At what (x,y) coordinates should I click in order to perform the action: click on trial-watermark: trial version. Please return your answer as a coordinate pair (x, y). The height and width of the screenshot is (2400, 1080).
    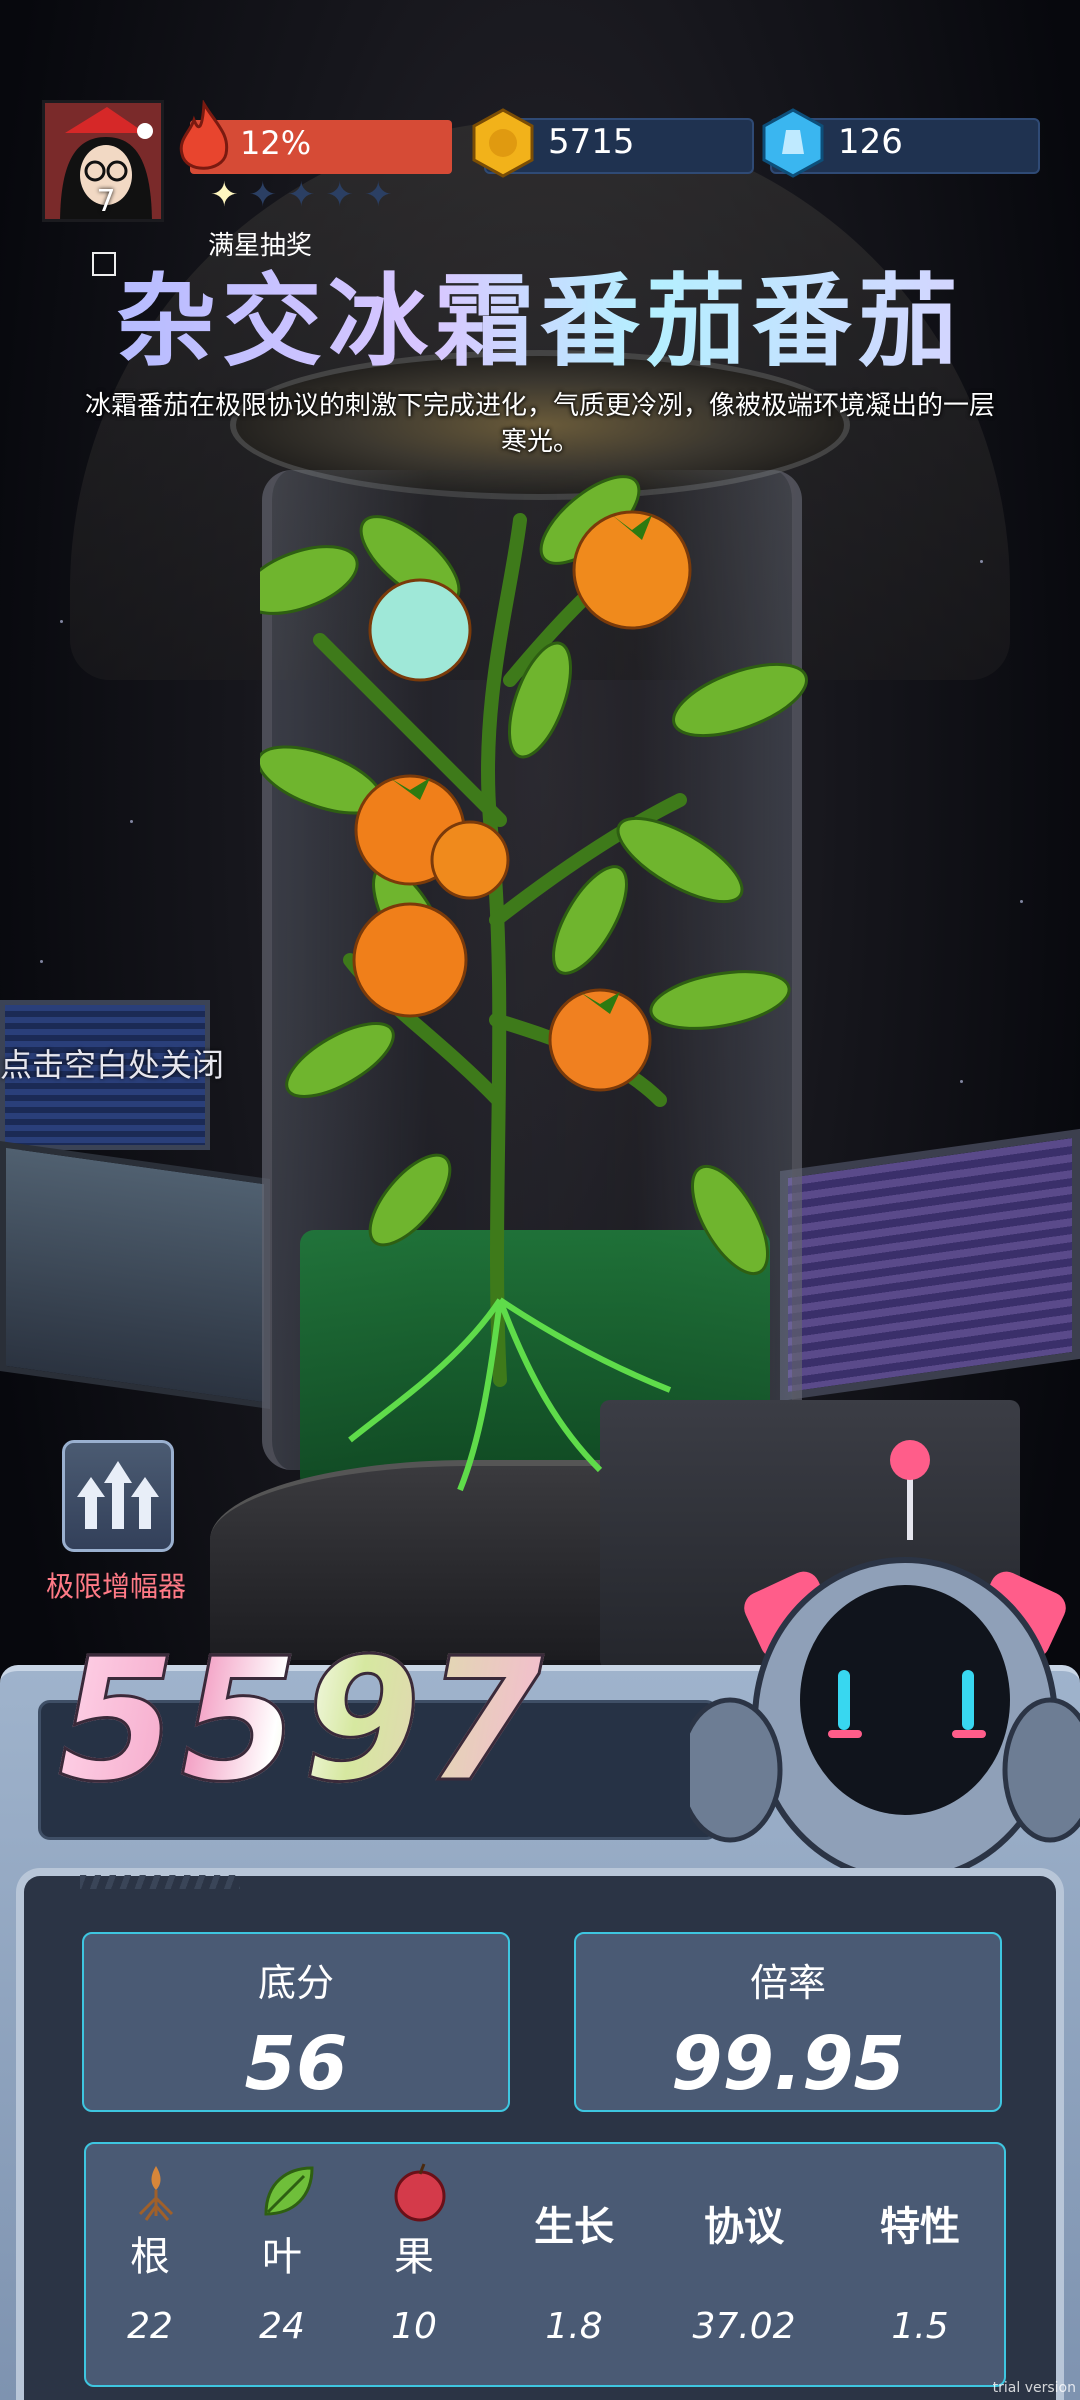
    Looking at the image, I should click on (1034, 2388).